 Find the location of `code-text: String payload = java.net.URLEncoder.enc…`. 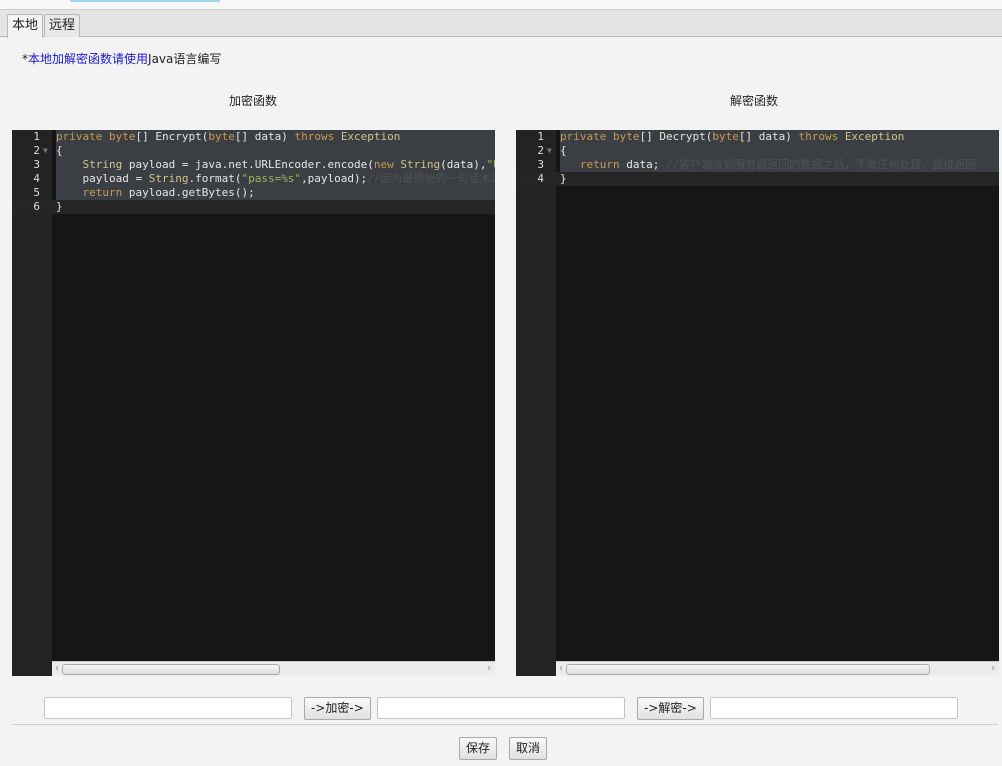

code-text: String payload = java.net.URLEncoder.enc… is located at coordinates (275, 165).